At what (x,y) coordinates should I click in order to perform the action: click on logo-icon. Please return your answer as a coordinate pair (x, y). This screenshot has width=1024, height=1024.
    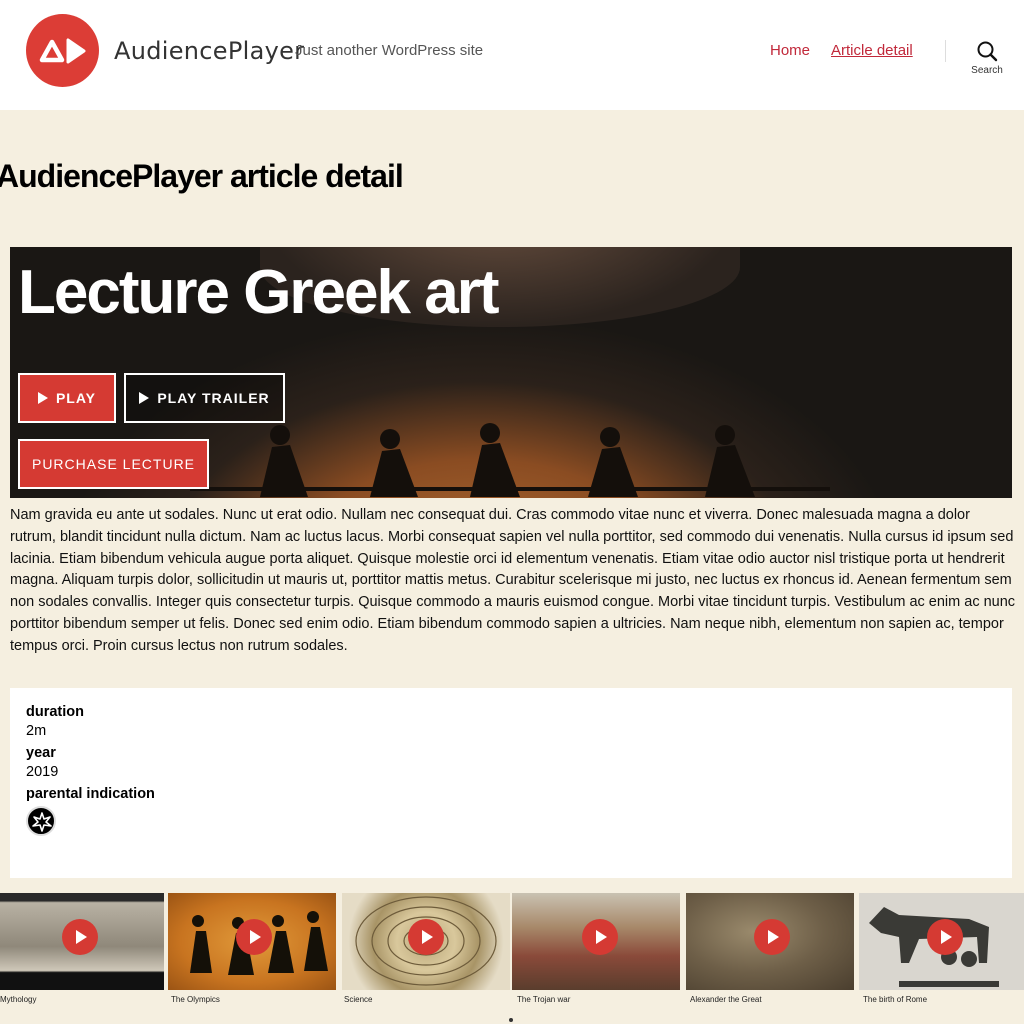
    Looking at the image, I should click on (62, 50).